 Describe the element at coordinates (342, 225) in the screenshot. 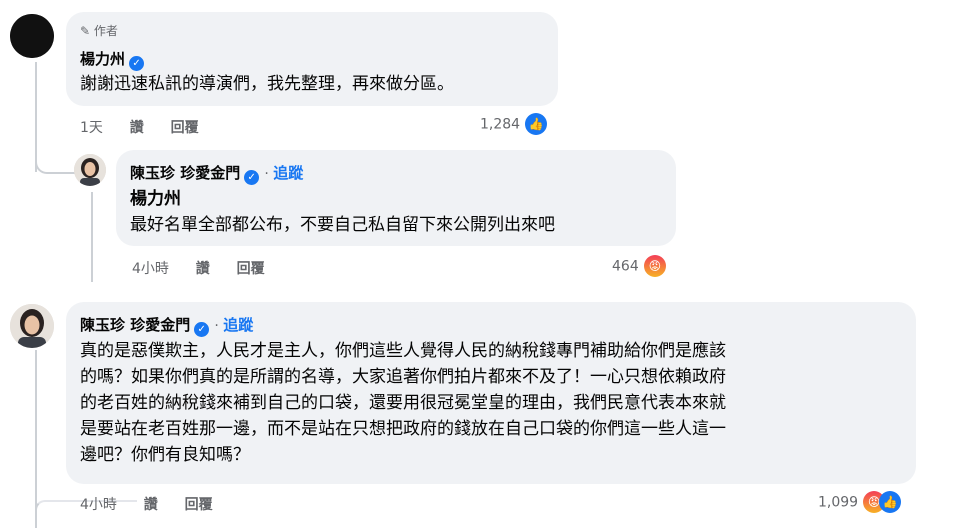

I see `reply-text: 最好名單全部都公布，不要自己私自留下來公開列出來吧` at that location.